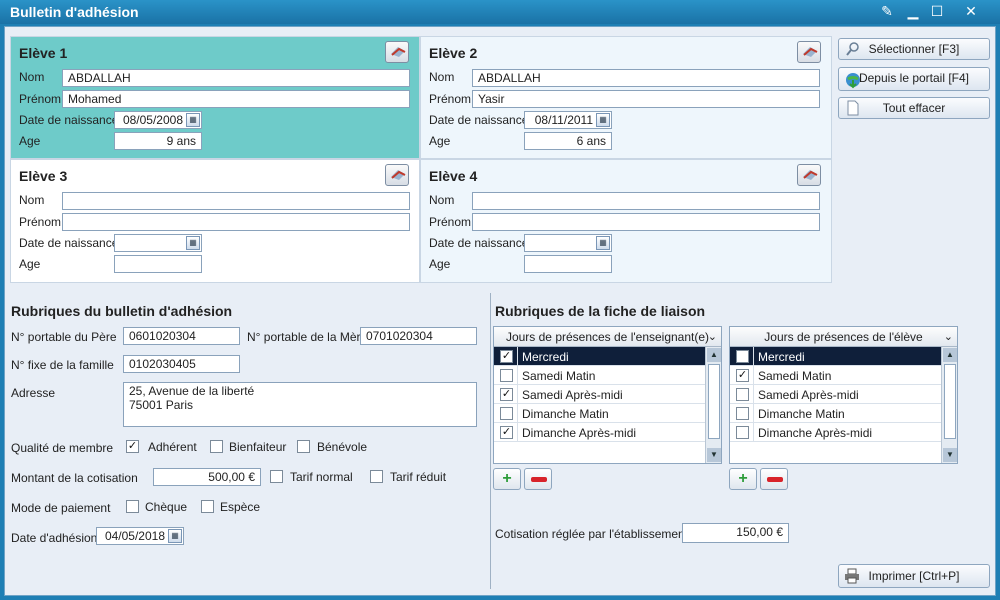 The height and width of the screenshot is (600, 1000). I want to click on grid-header: Jours de présences de l'élève ⌄, so click(843, 337).